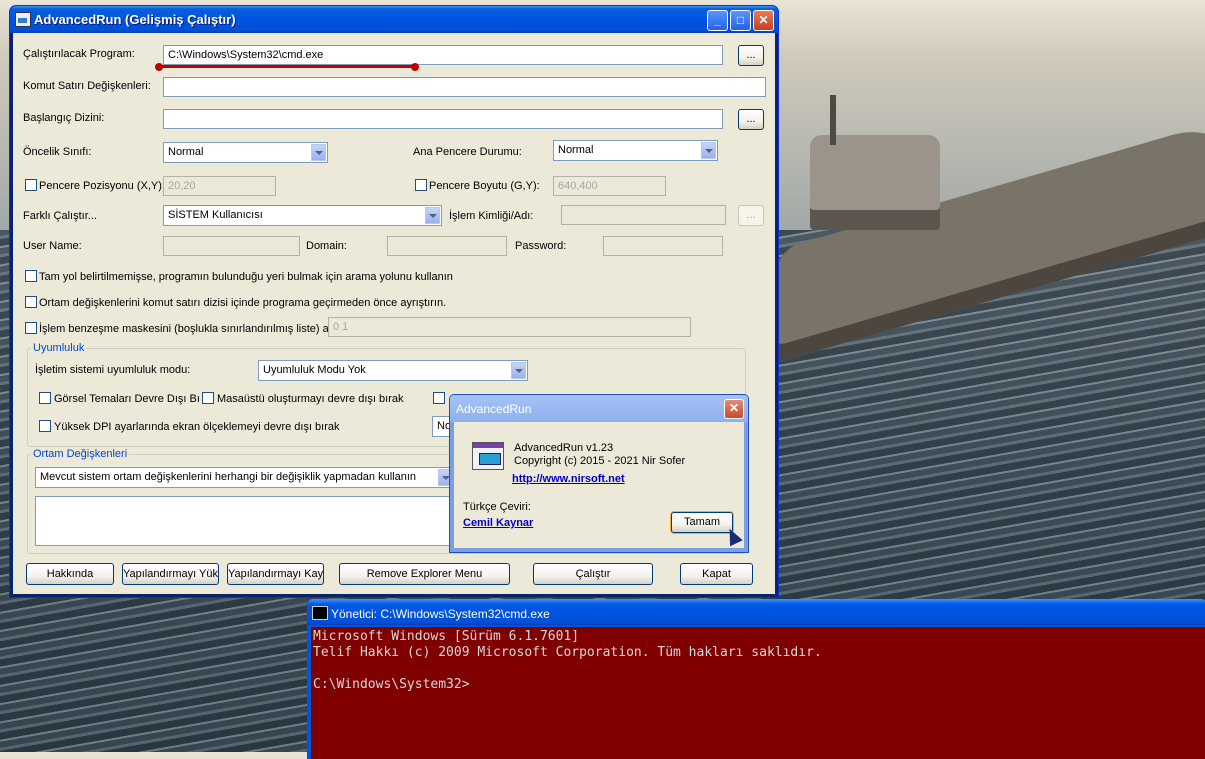 Image resolution: width=1205 pixels, height=759 pixels. I want to click on desktop-comp-checkbox, so click(208, 398).